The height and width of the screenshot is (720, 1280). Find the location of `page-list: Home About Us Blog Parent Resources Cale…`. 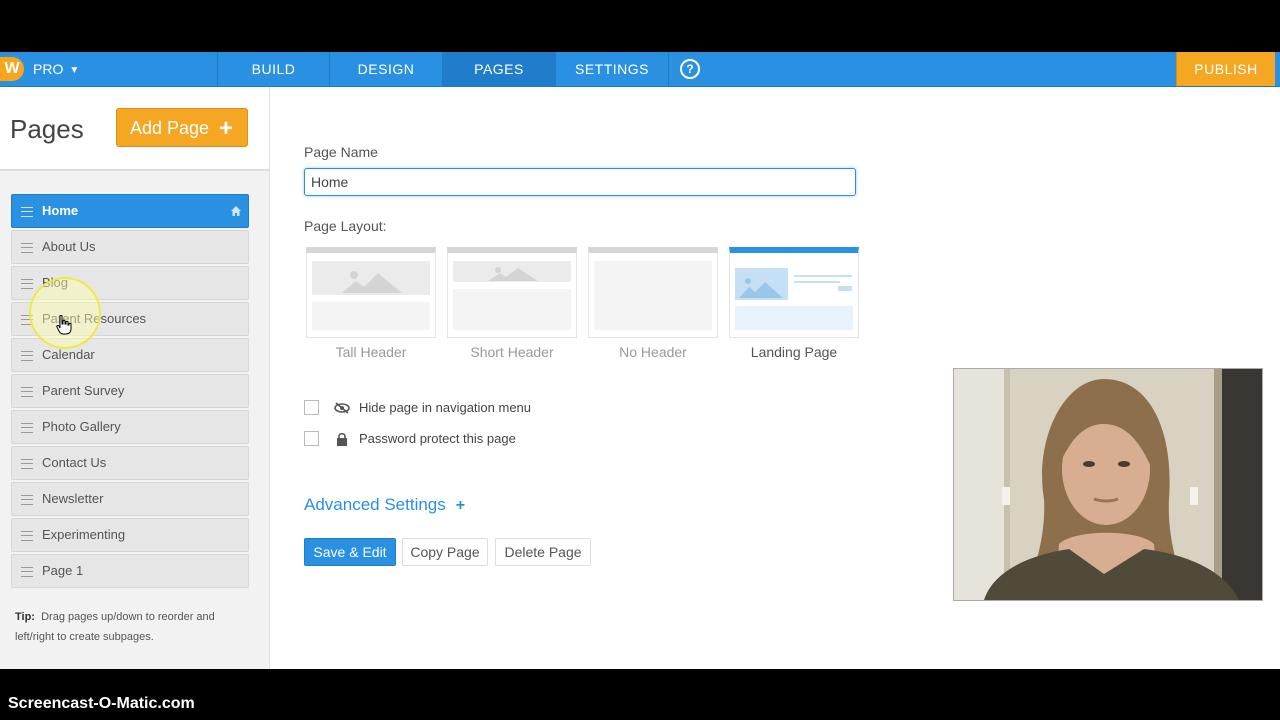

page-list: Home About Us Blog Parent Resources Cale… is located at coordinates (130, 392).